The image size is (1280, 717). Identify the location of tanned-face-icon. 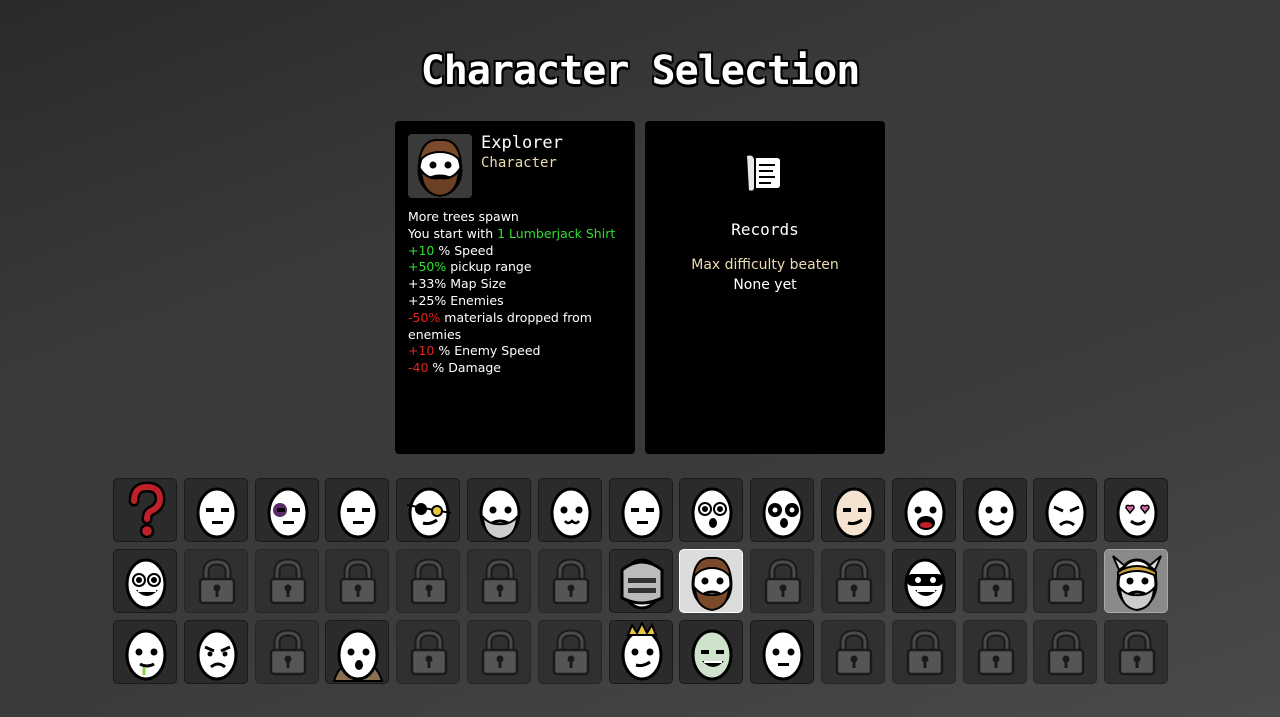
(854, 513).